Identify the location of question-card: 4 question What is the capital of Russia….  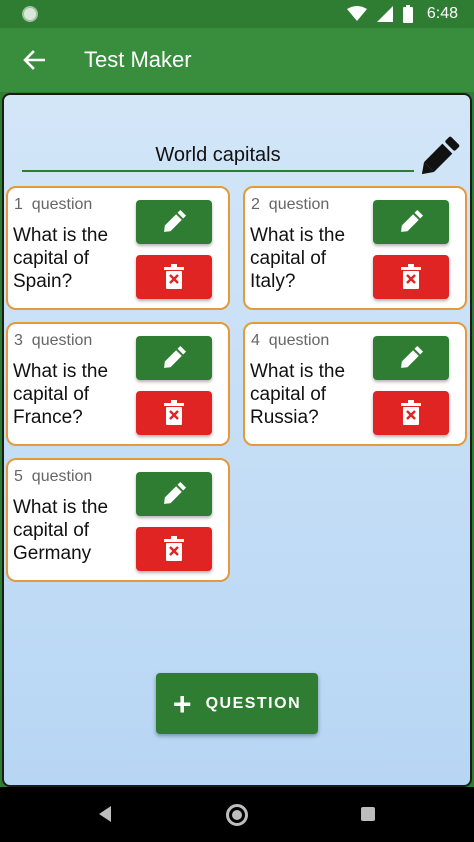
(355, 384).